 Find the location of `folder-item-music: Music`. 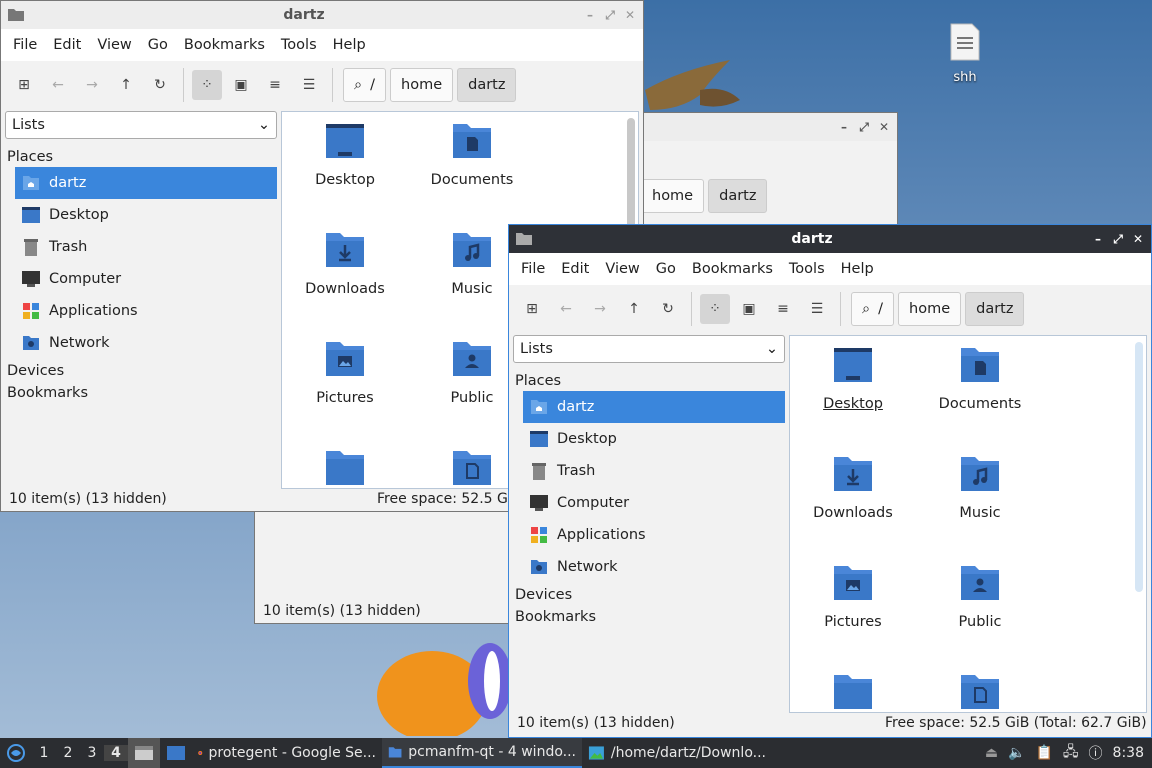

folder-item-music: Music is located at coordinates (980, 487).